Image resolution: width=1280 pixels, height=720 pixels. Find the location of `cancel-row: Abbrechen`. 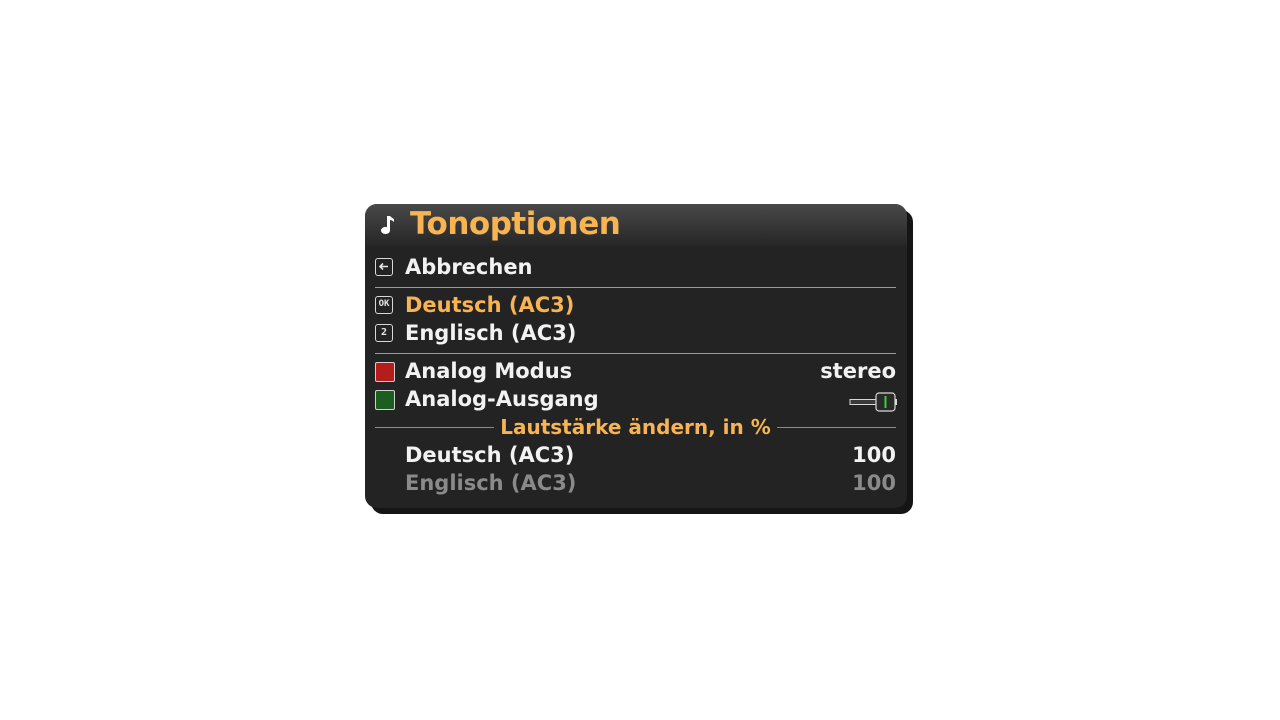

cancel-row: Abbrechen is located at coordinates (636, 267).